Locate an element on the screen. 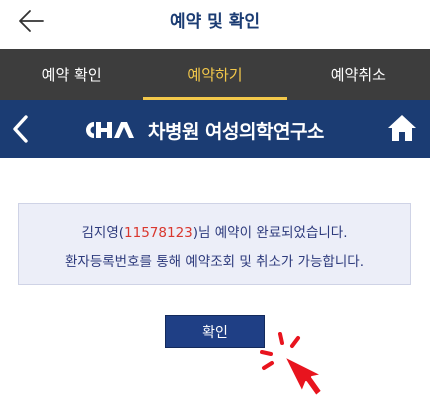 The height and width of the screenshot is (417, 430). brand-name: 차병원 여성의학연구소 is located at coordinates (236, 131).